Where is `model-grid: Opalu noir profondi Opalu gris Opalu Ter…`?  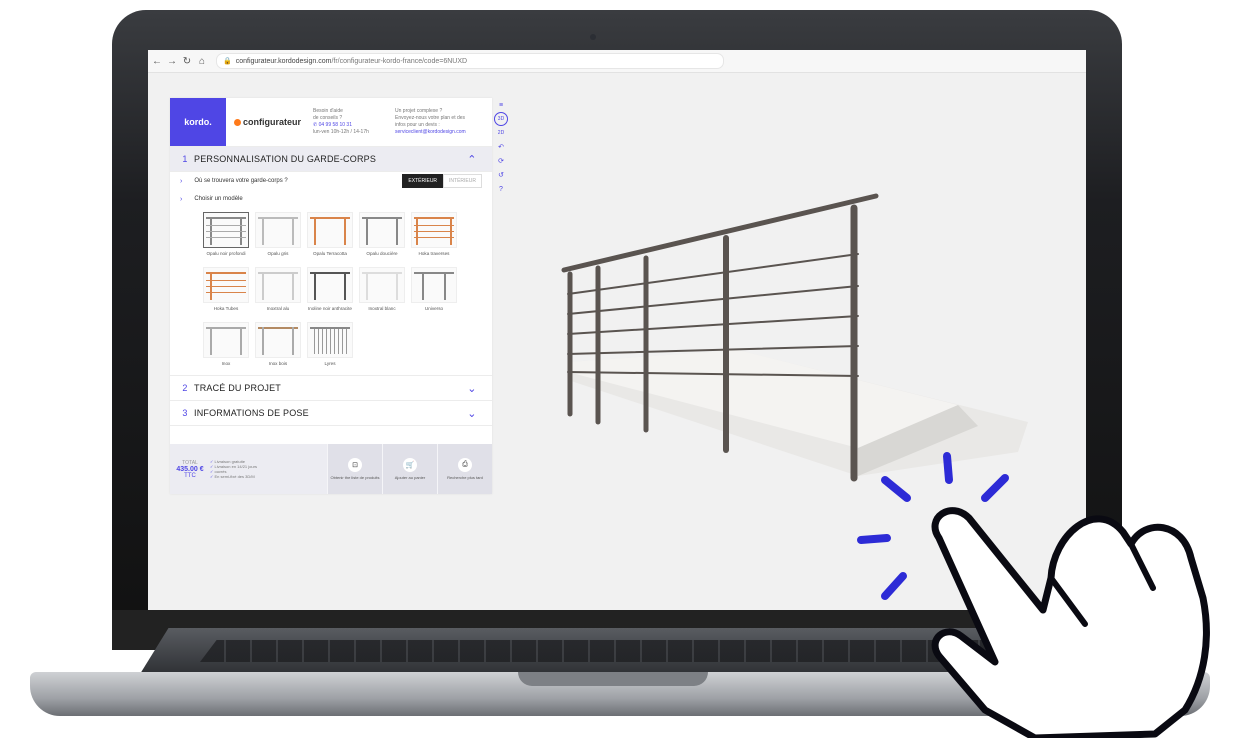
model-grid: Opalu noir profondi Opalu gris Opalu Ter… is located at coordinates (331, 290).